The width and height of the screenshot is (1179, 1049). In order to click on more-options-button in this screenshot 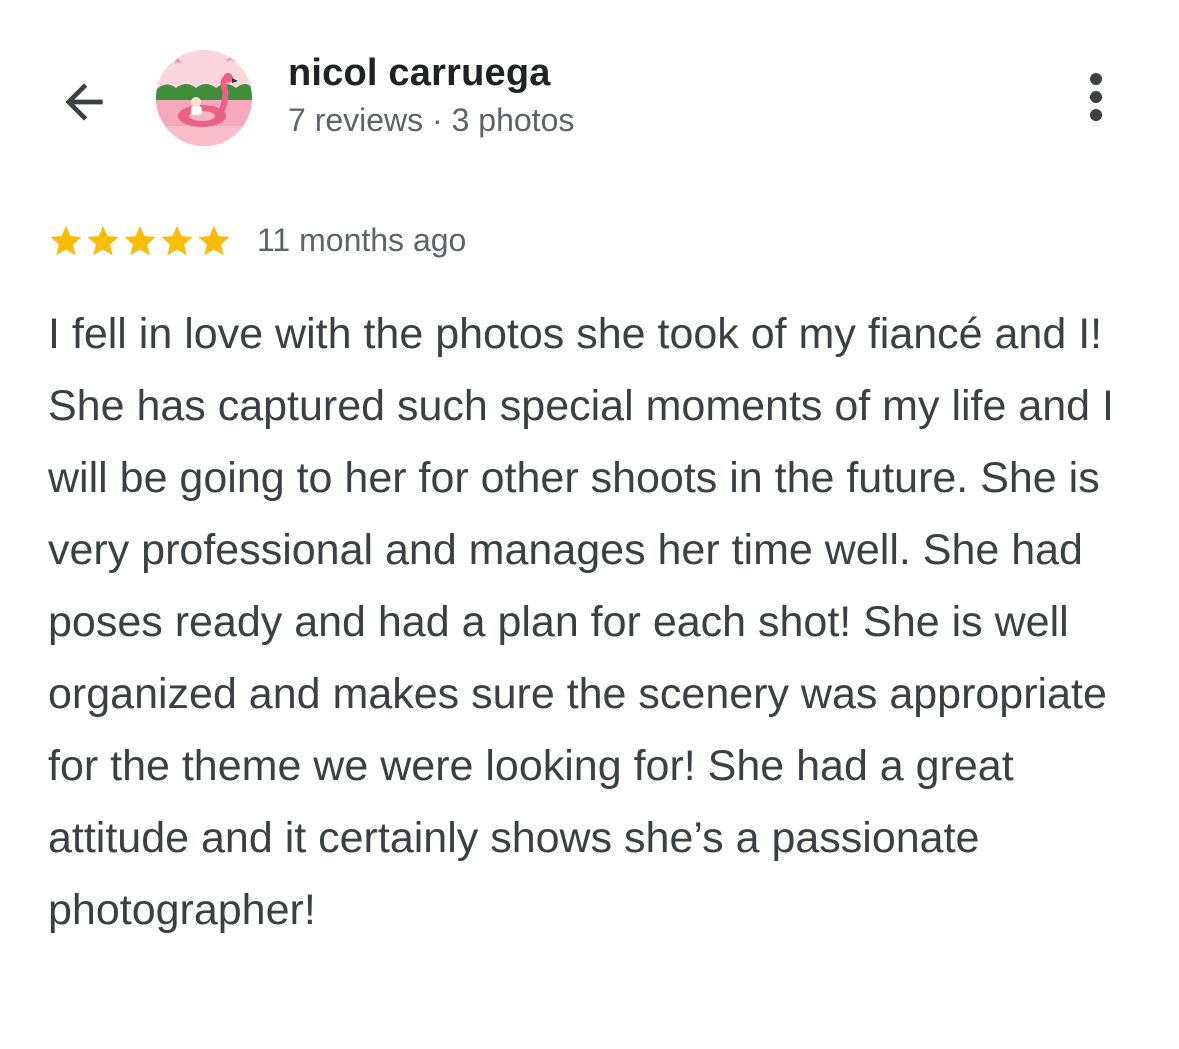, I will do `click(1096, 97)`.